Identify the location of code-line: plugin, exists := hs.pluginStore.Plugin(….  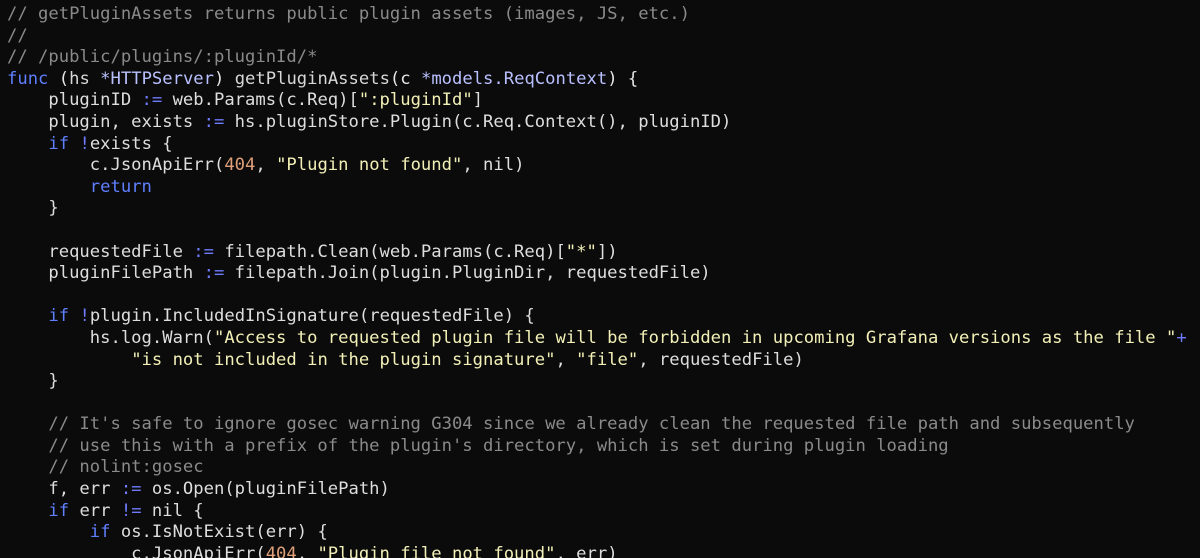
(597, 123).